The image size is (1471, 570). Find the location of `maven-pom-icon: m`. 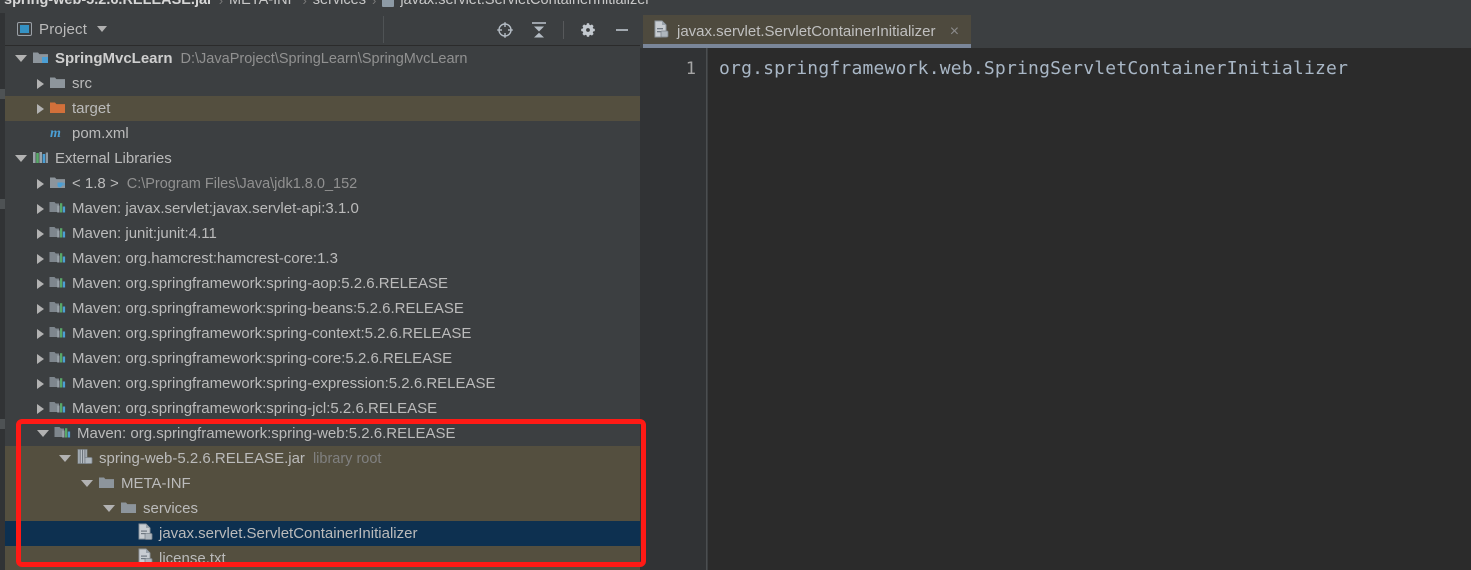

maven-pom-icon: m is located at coordinates (57, 134).